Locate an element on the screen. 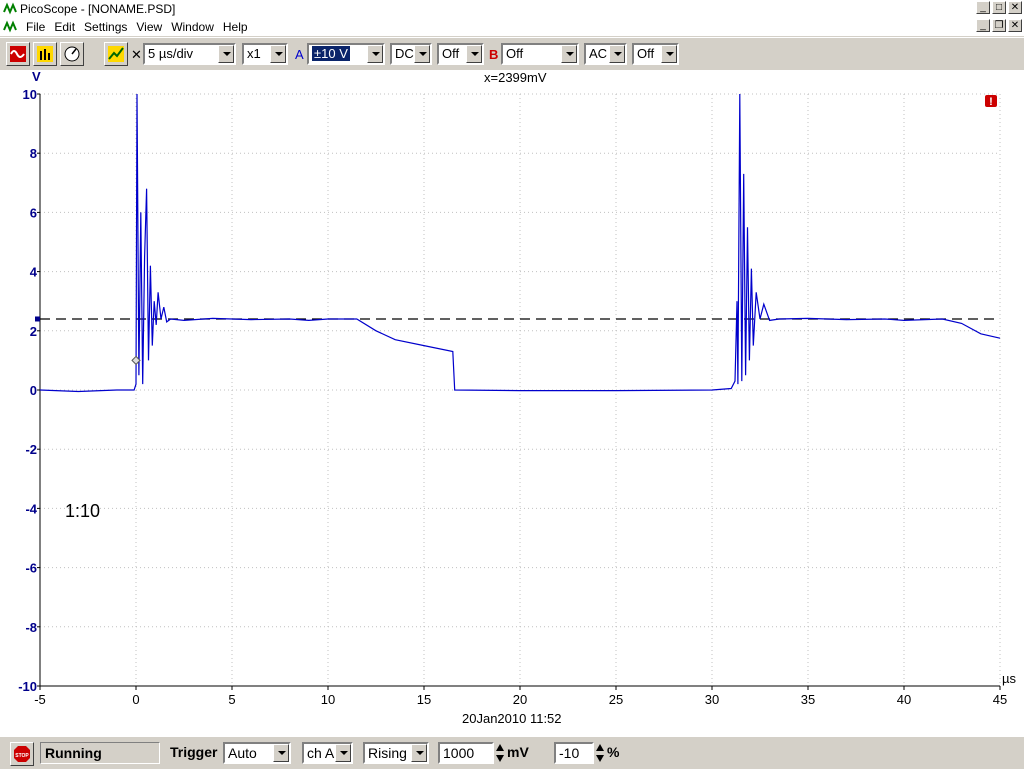  channel-a-range-select: ±10 V is located at coordinates (346, 54).